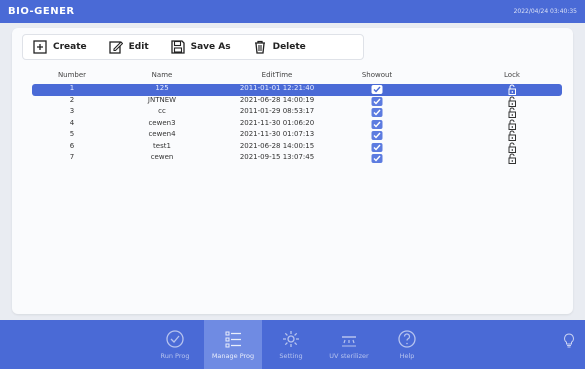  What do you see at coordinates (162, 111) in the screenshot?
I see `row-name: cc` at bounding box center [162, 111].